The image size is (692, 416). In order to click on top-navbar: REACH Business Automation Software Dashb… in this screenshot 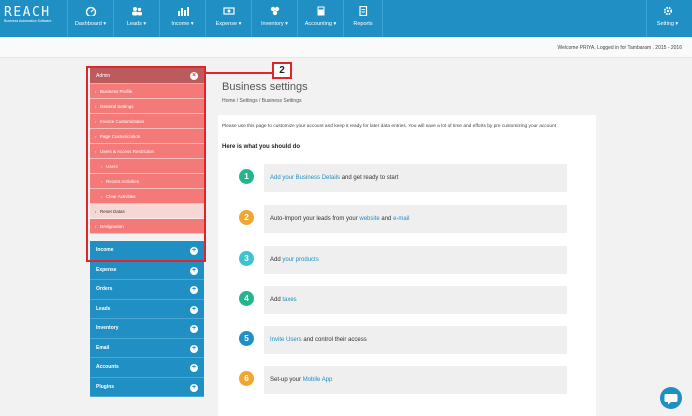, I will do `click(346, 18)`.